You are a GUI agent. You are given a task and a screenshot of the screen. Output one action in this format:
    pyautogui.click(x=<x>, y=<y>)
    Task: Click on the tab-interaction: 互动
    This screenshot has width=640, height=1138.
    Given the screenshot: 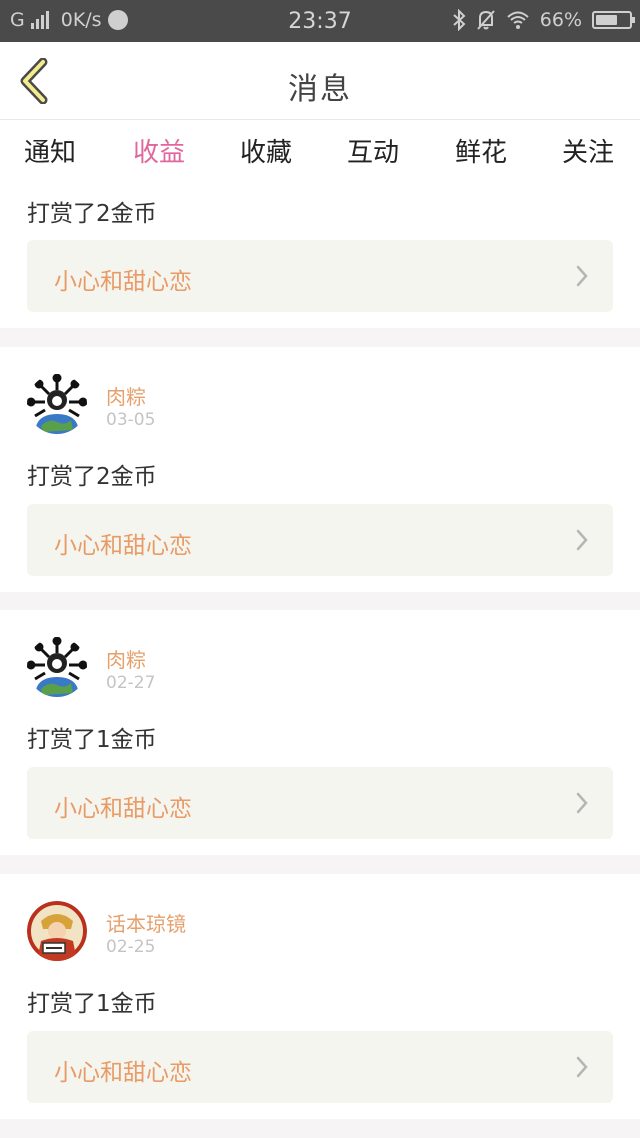 What is the action you would take?
    pyautogui.click(x=373, y=150)
    